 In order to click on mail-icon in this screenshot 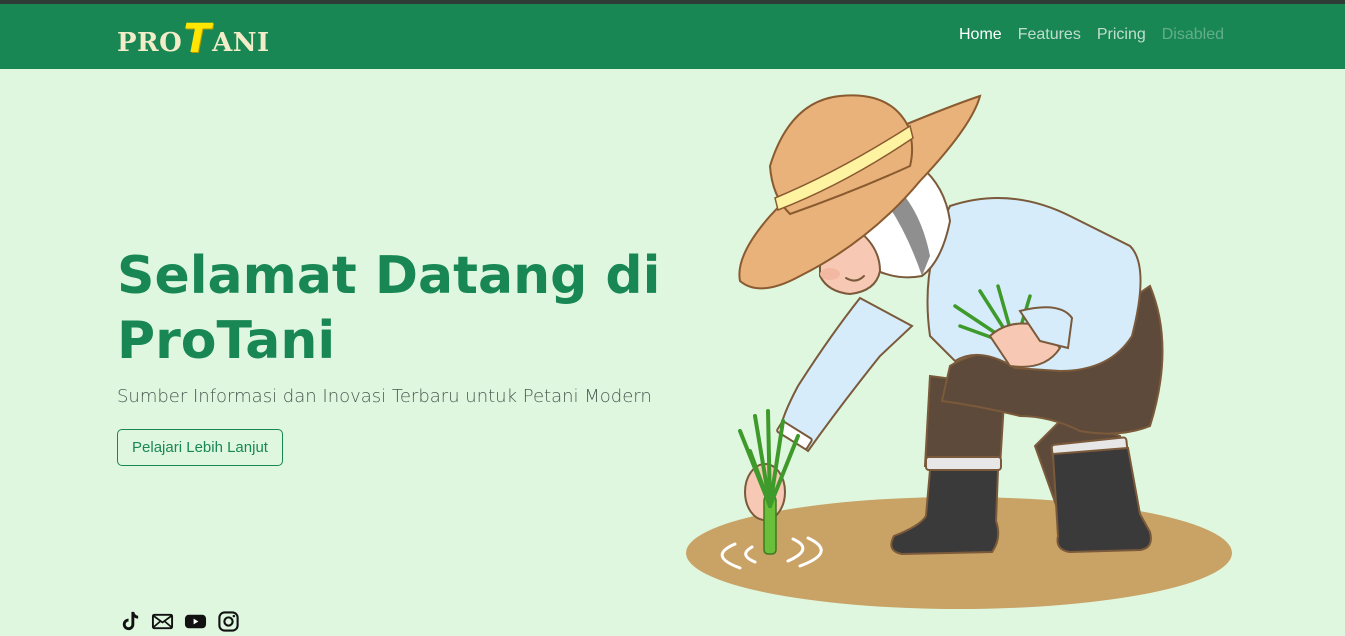, I will do `click(162, 621)`.